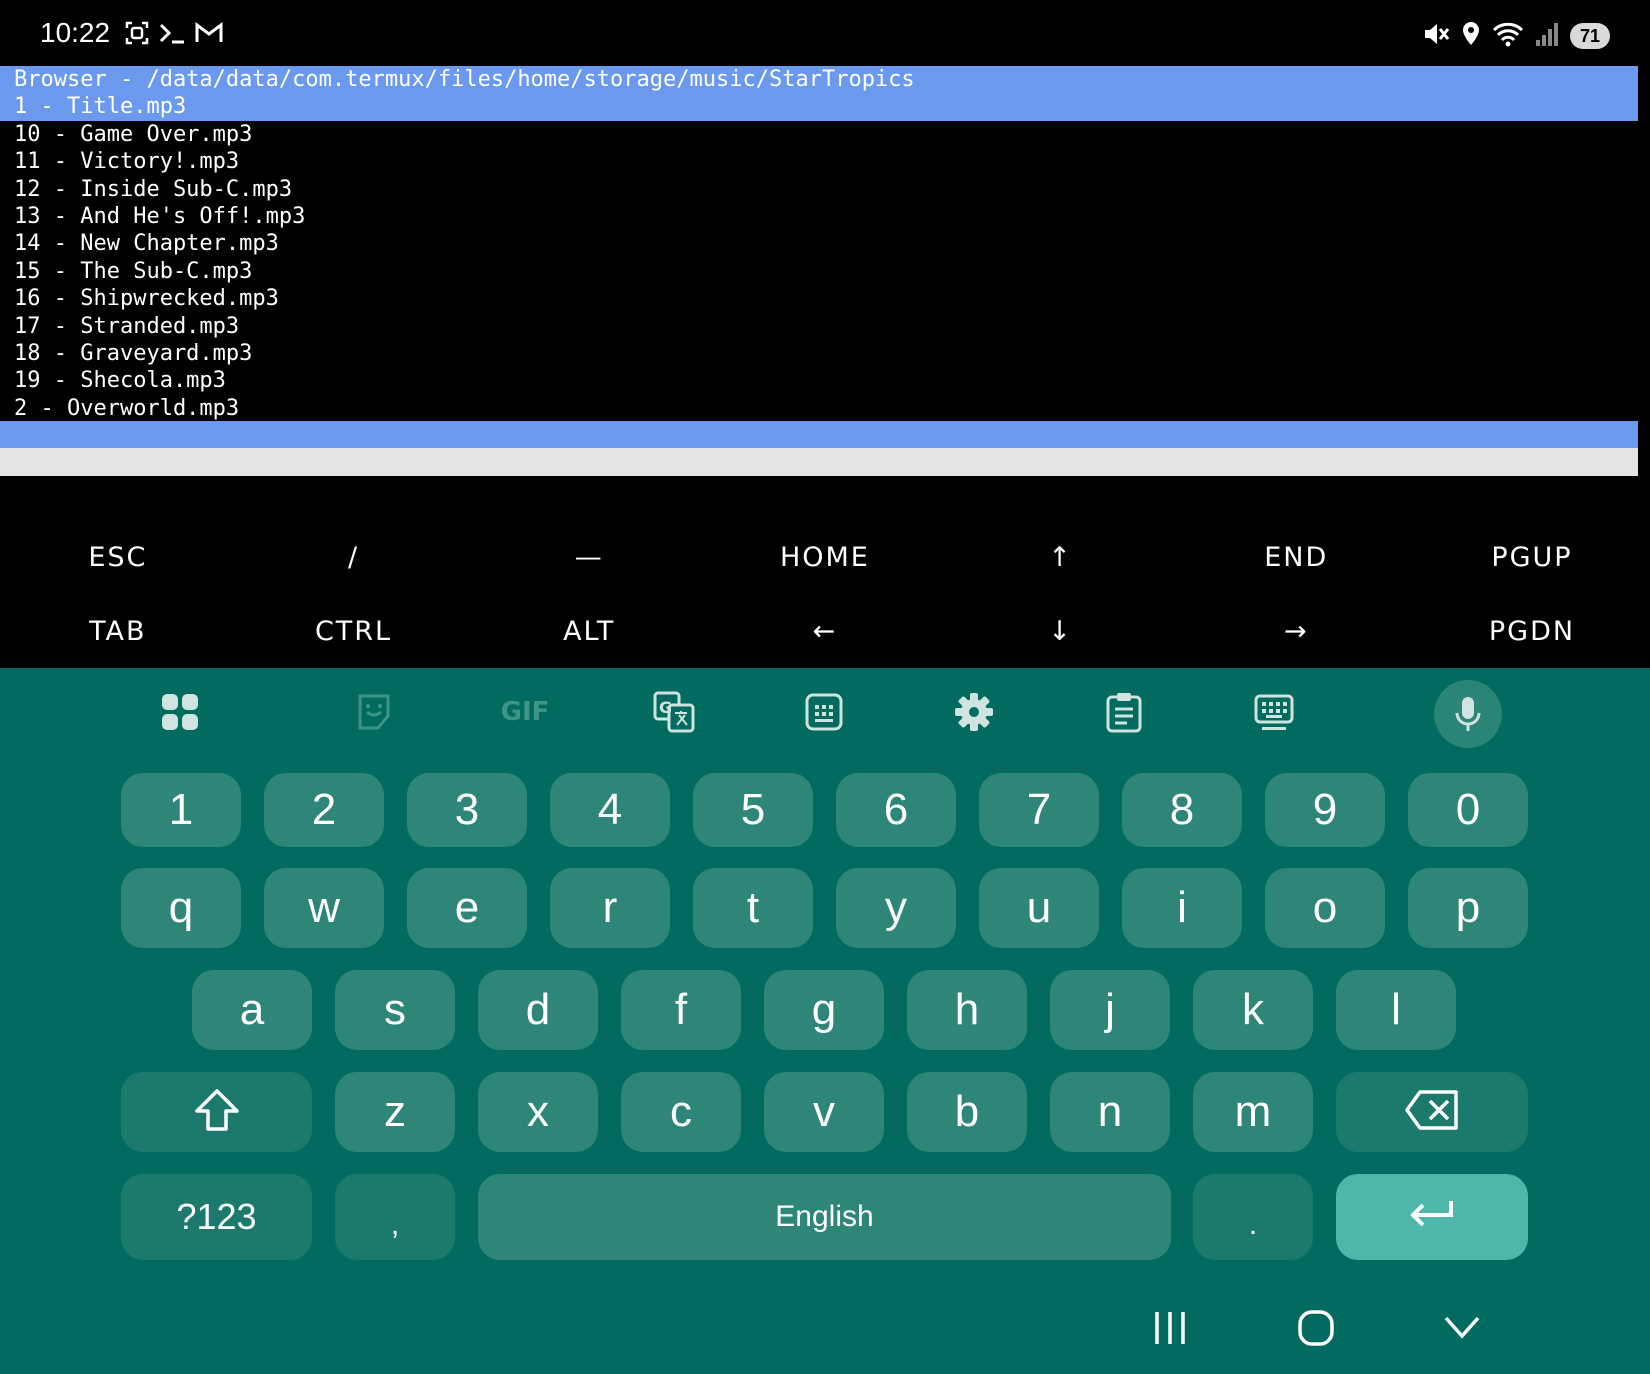 Image resolution: width=1650 pixels, height=1374 pixels. What do you see at coordinates (825, 557) in the screenshot?
I see `home-key: HOME` at bounding box center [825, 557].